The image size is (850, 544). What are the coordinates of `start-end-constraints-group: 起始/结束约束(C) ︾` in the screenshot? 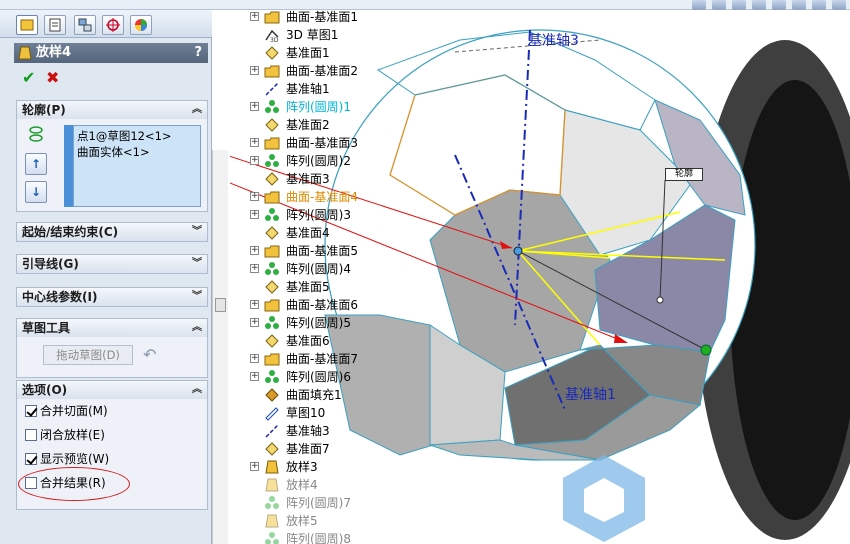 It's located at (112, 232).